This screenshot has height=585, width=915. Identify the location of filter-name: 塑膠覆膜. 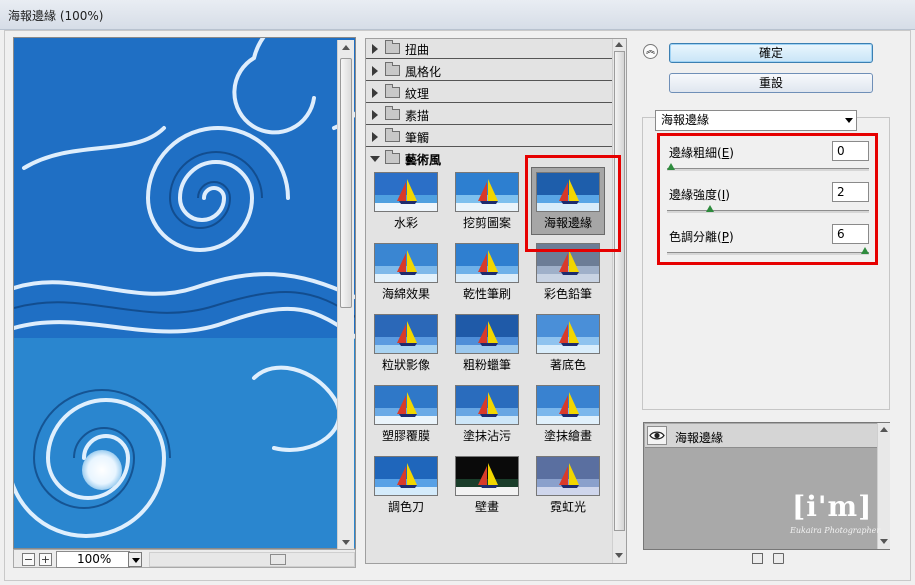
(405, 436).